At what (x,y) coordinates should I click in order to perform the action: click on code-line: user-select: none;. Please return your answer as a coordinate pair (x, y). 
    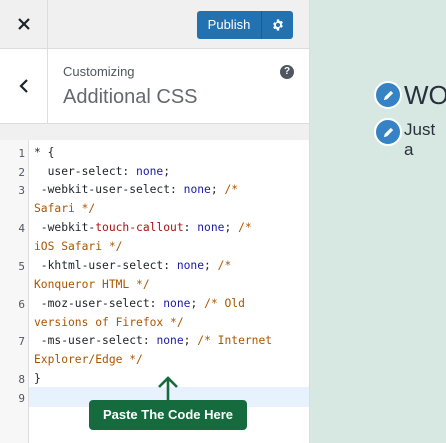
    Looking at the image, I should click on (102, 171).